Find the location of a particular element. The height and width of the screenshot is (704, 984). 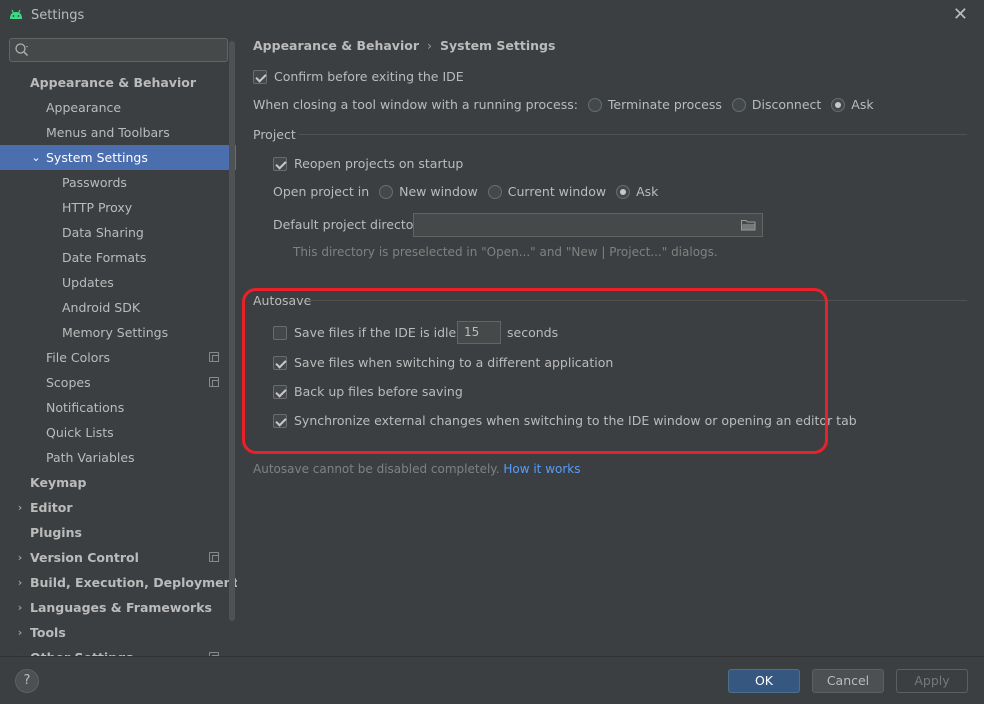

terminate-label: Terminate process is located at coordinates (665, 104).